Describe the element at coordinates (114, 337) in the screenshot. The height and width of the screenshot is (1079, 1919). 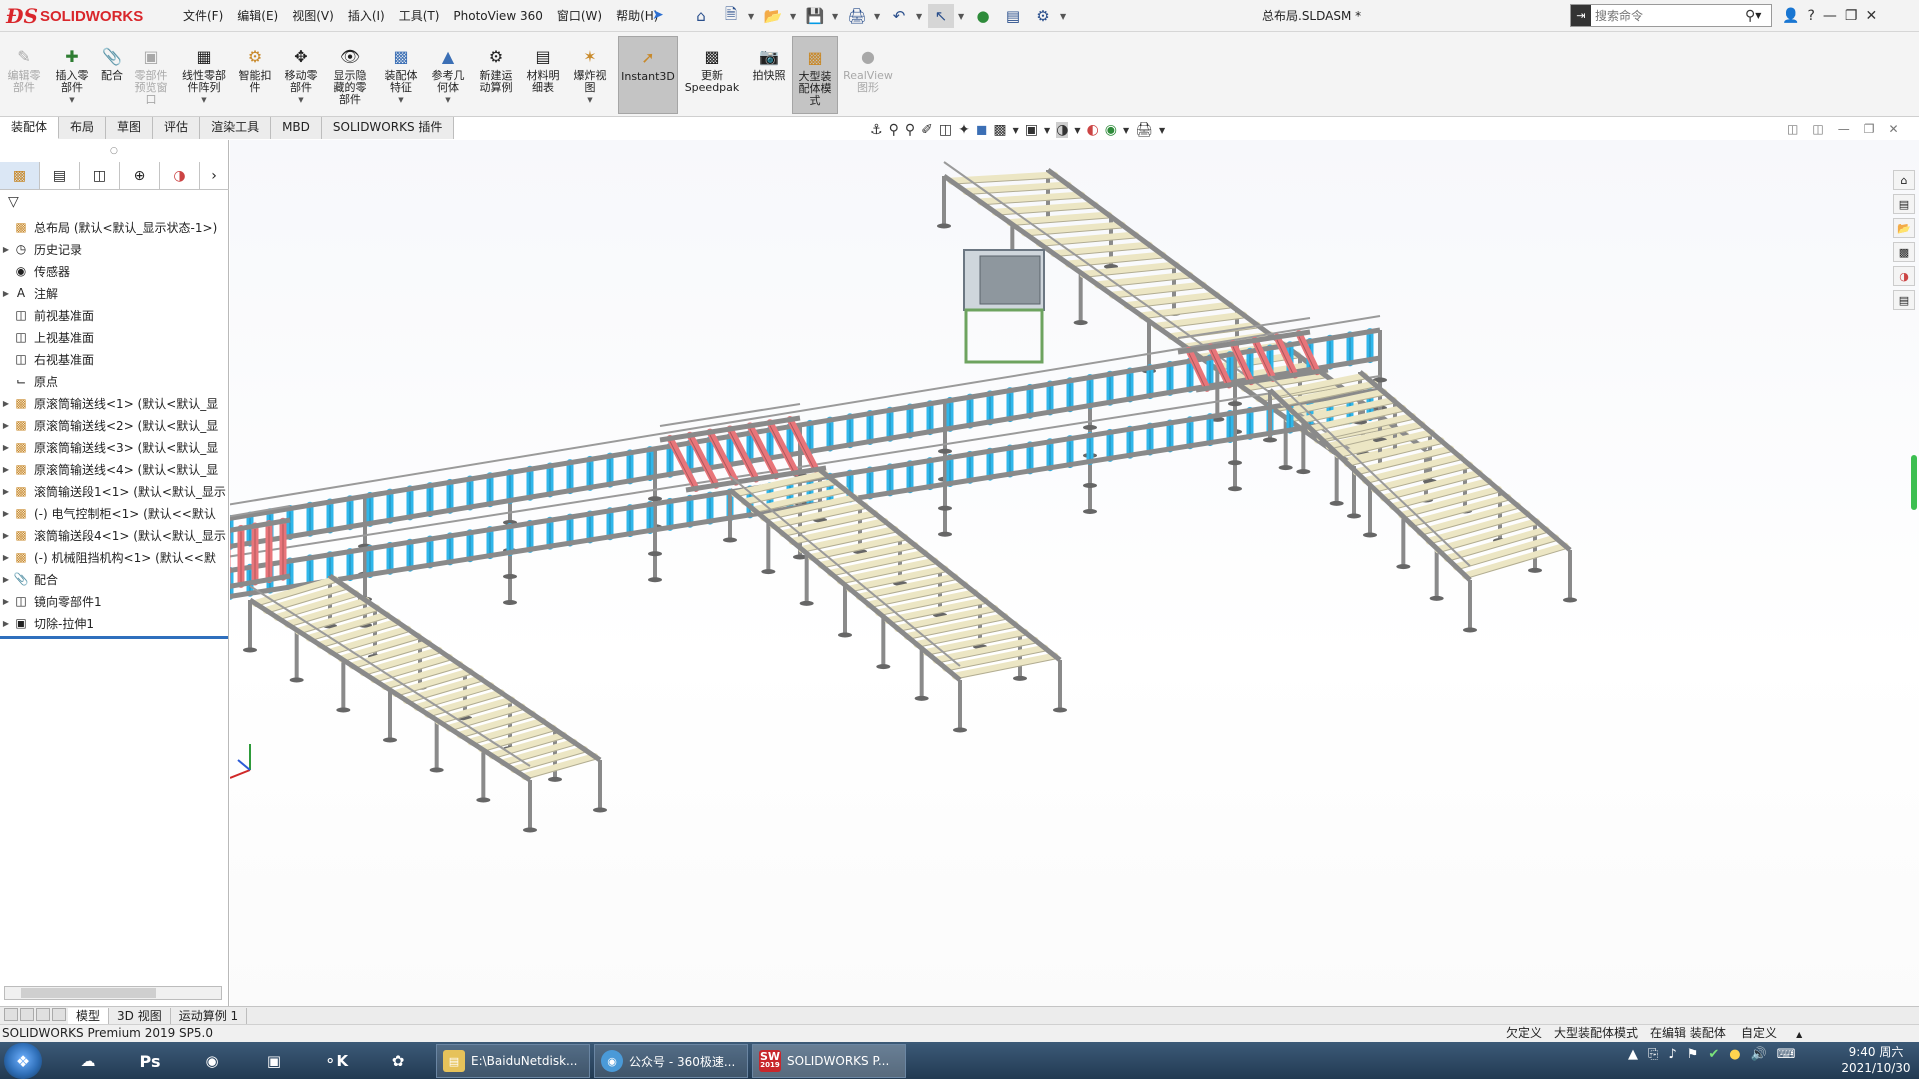
I see `tree-item-top-plane: ◫ 上视基准面` at that location.